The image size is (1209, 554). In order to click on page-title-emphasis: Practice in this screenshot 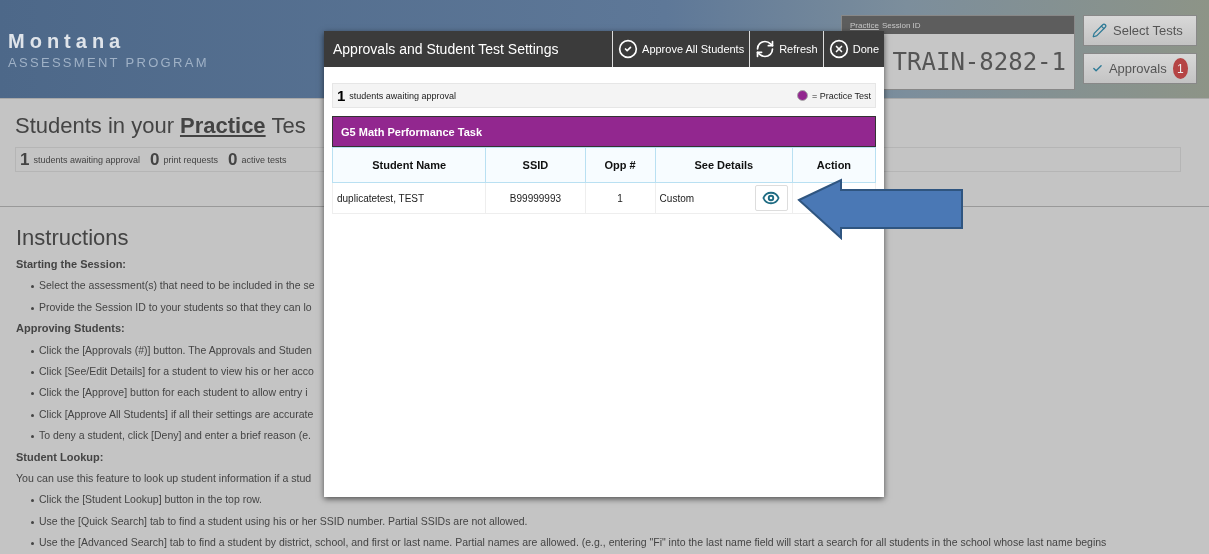, I will do `click(223, 126)`.